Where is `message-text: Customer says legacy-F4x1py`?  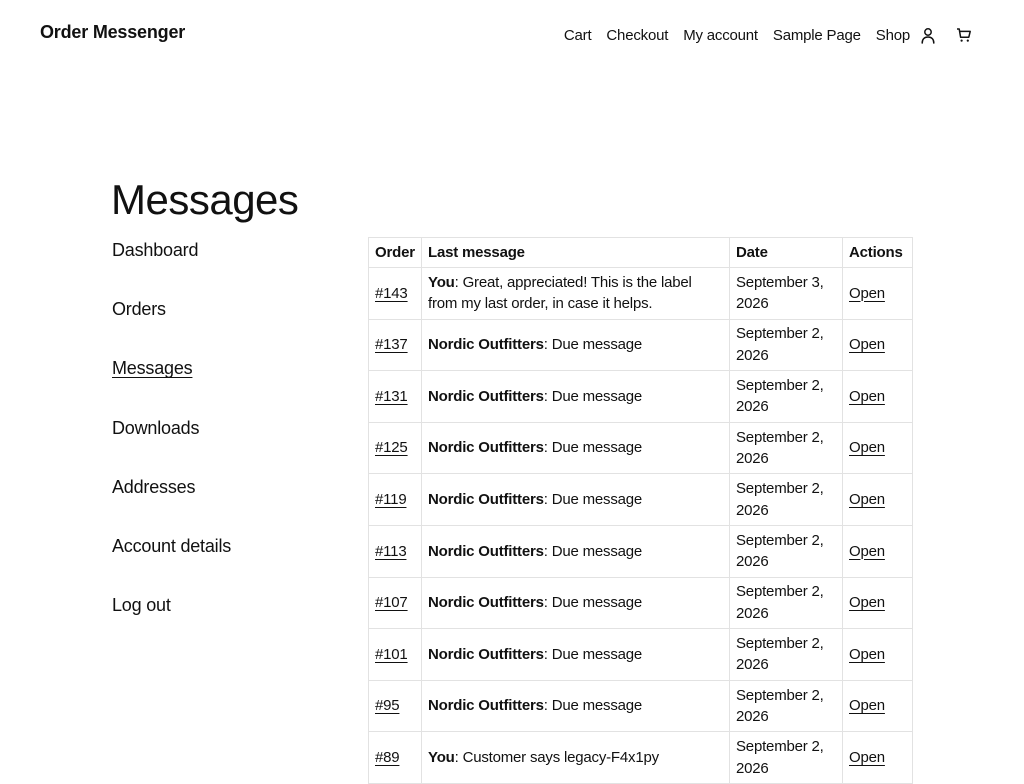
message-text: Customer says legacy-F4x1py is located at coordinates (561, 757).